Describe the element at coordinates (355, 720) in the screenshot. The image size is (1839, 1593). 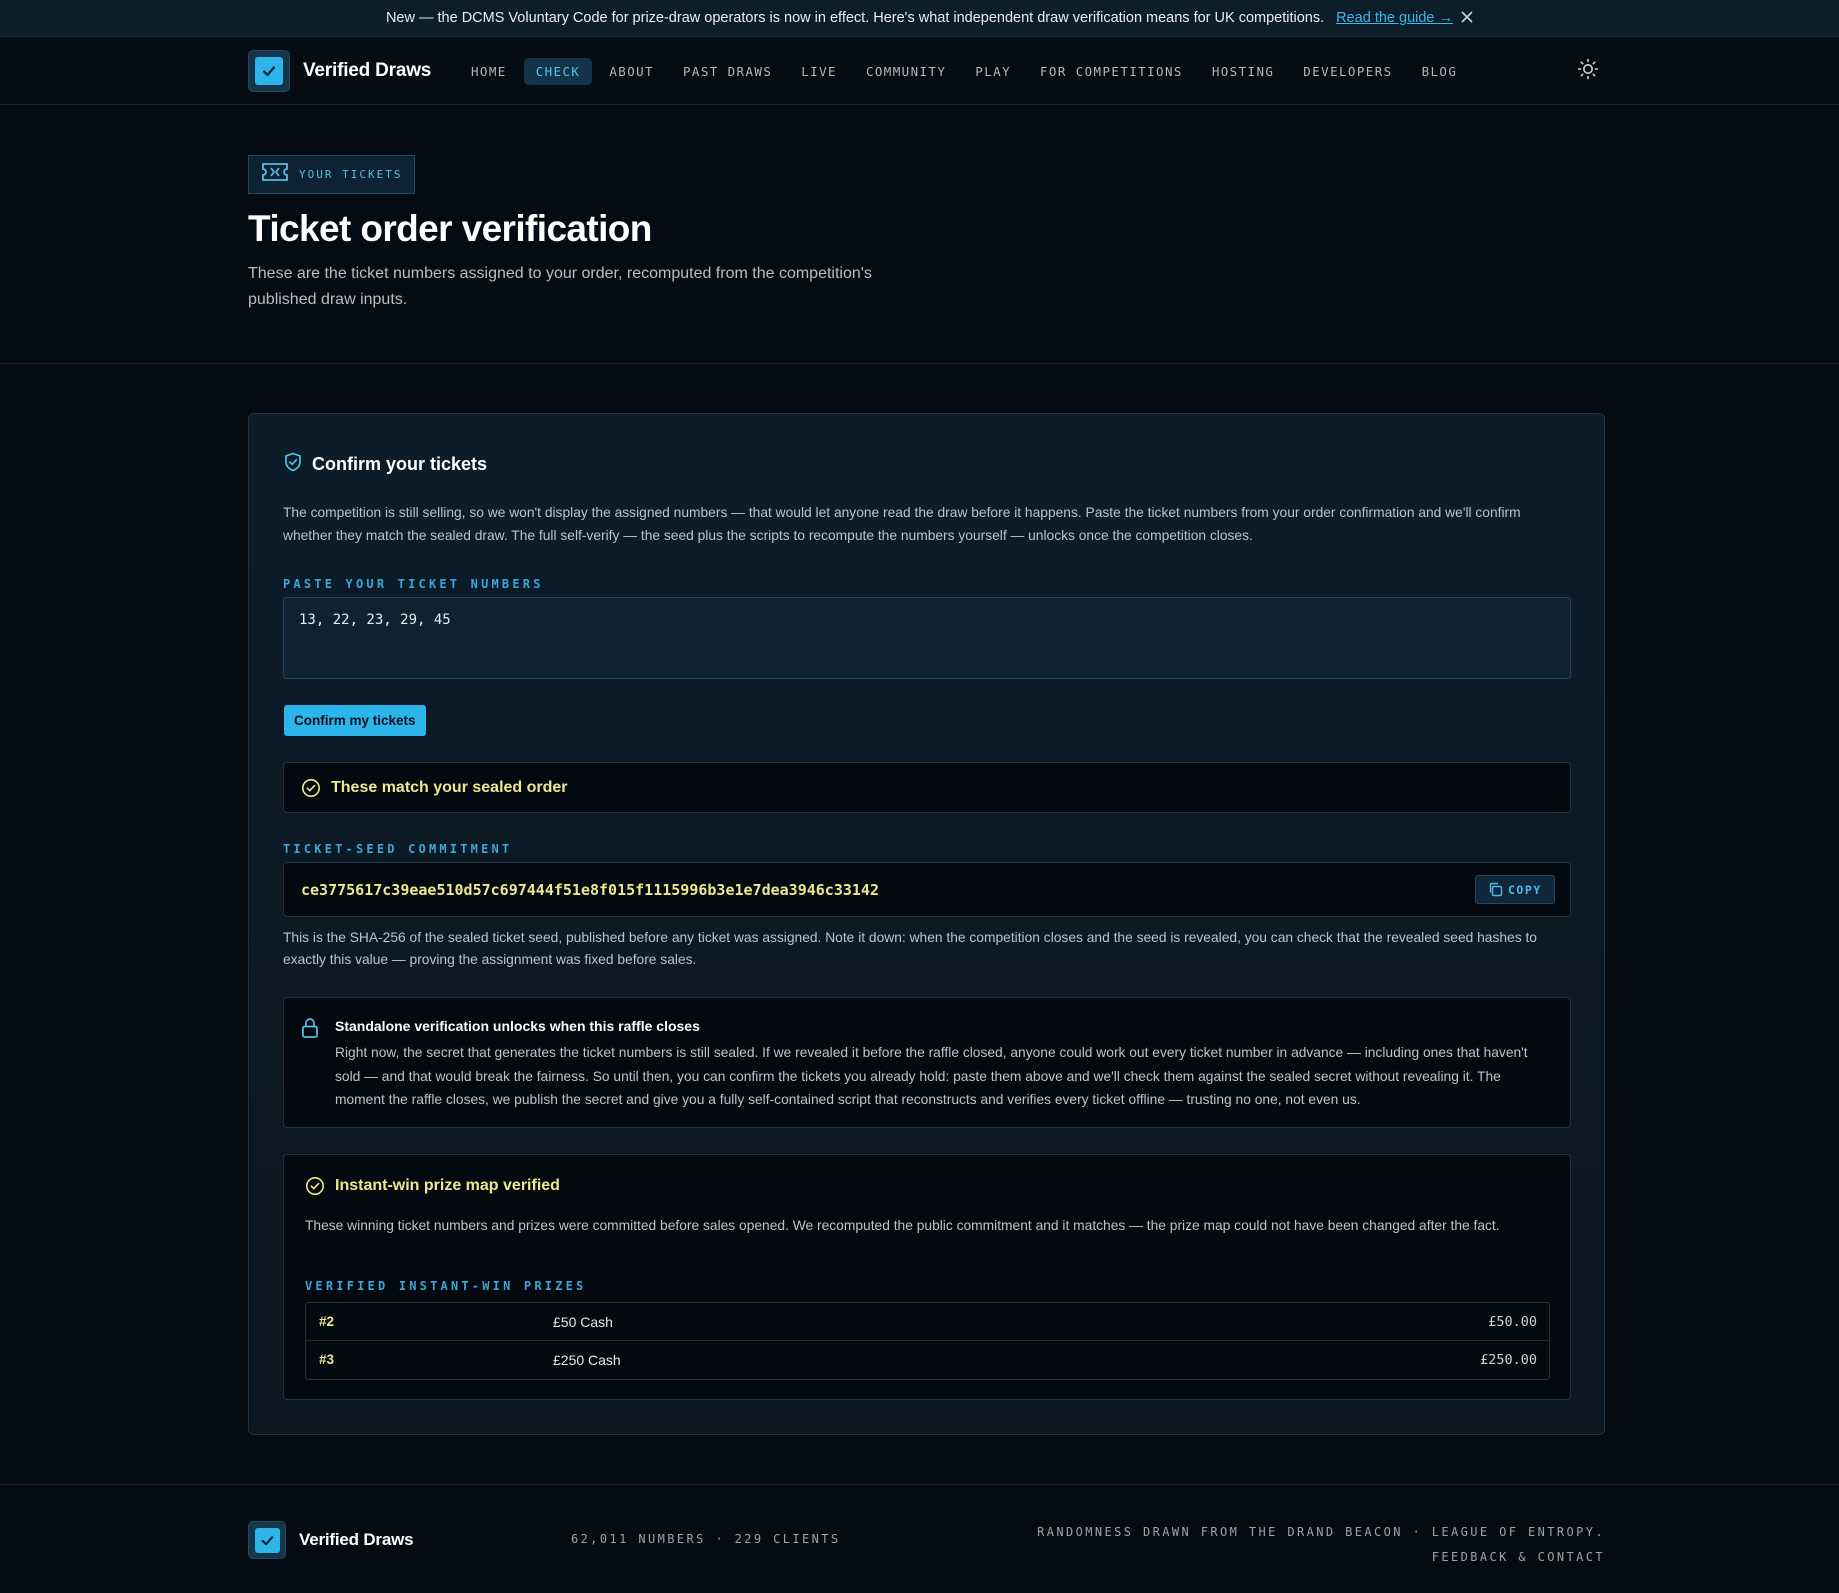
I see `confirm-tickets-button: Confirm my tickets` at that location.